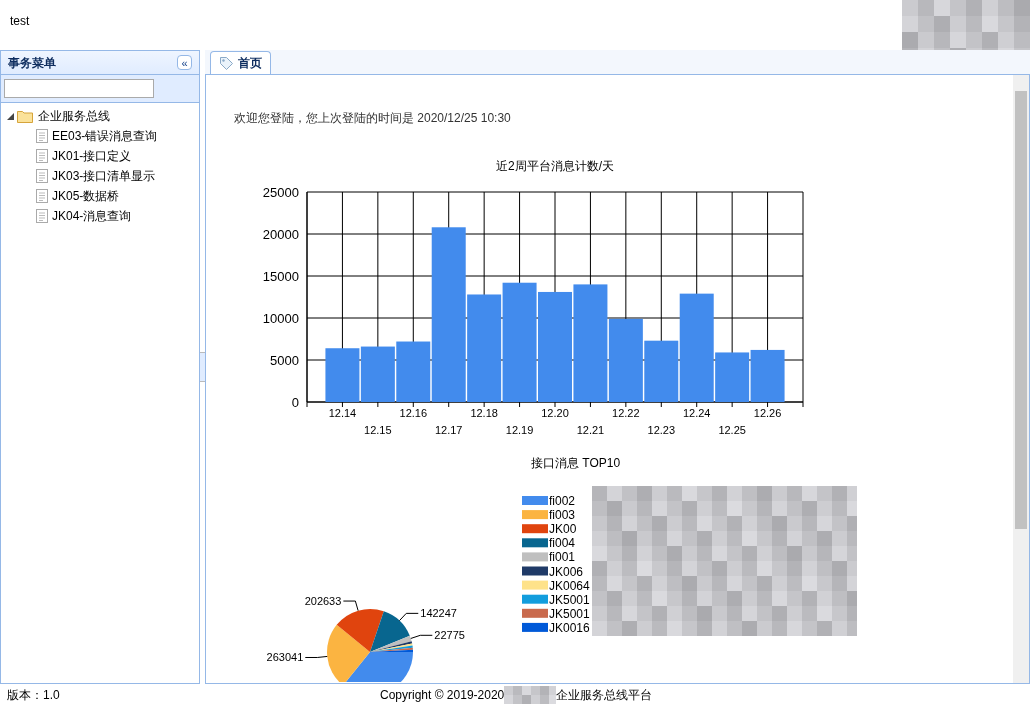 The width and height of the screenshot is (1030, 706). I want to click on slice-value-label: 263041, so click(285, 657).